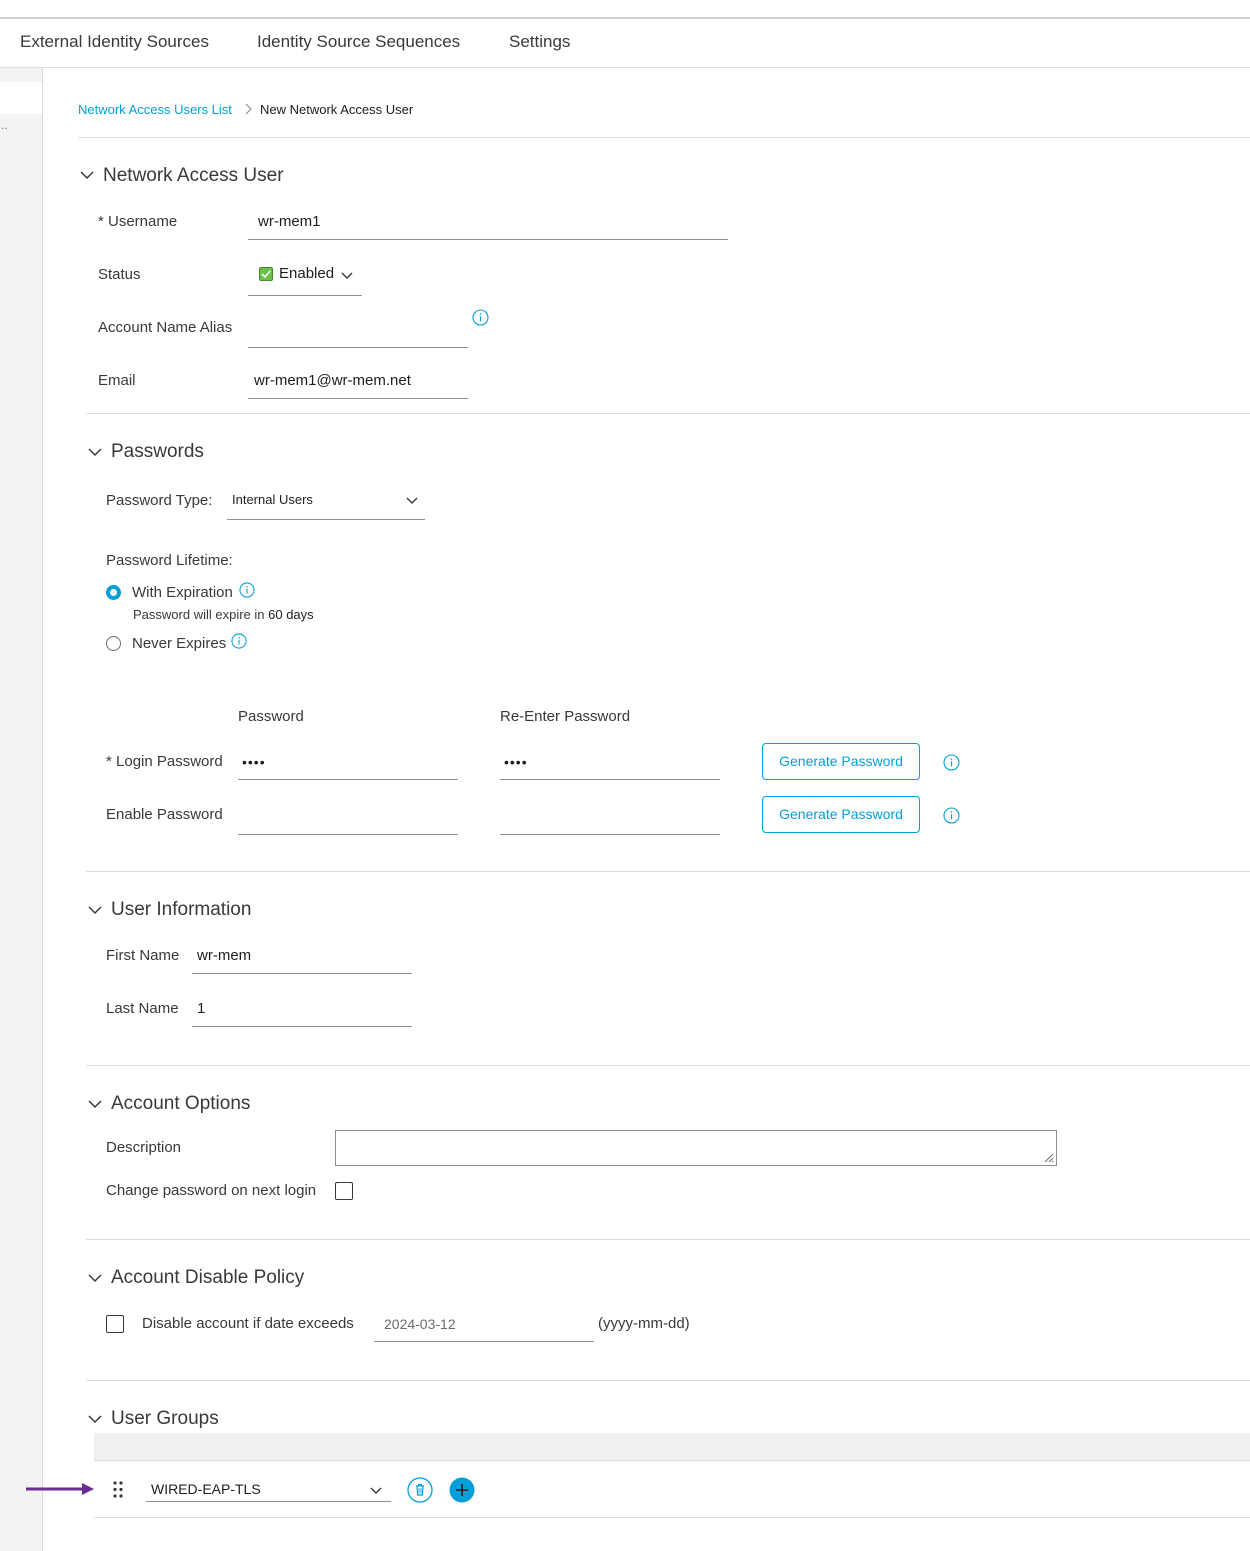  I want to click on breadcrumb-network-access-users-list: Network Access Users List, so click(155, 109).